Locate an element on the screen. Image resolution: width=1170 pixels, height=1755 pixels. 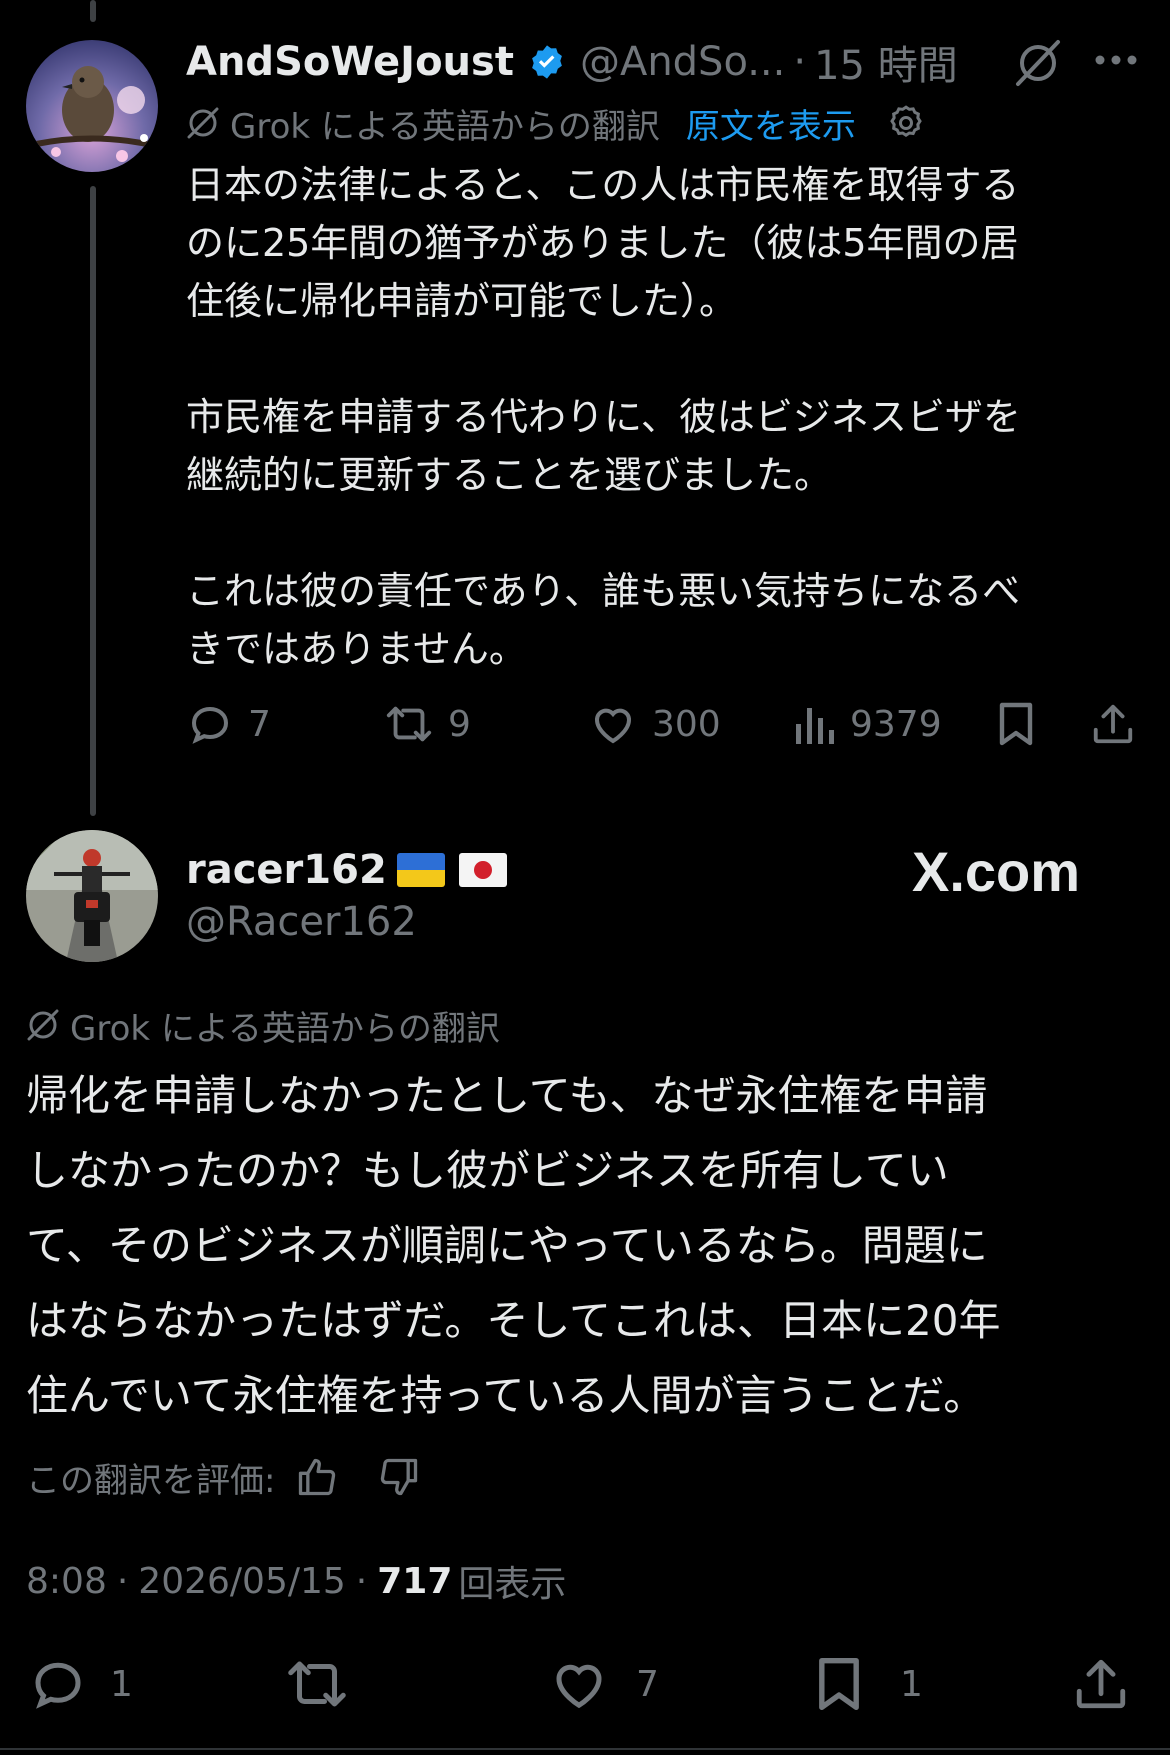
reply-button: 1 is located at coordinates (80, 1684).